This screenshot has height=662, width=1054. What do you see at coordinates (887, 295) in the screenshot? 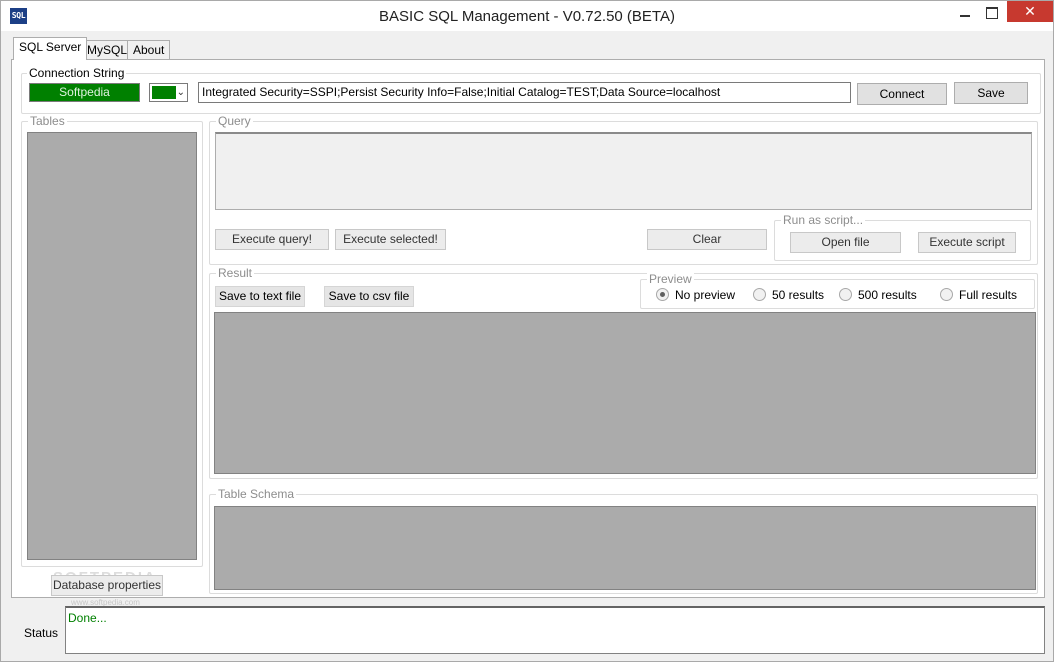
I see `500-results-label: 500 results` at bounding box center [887, 295].